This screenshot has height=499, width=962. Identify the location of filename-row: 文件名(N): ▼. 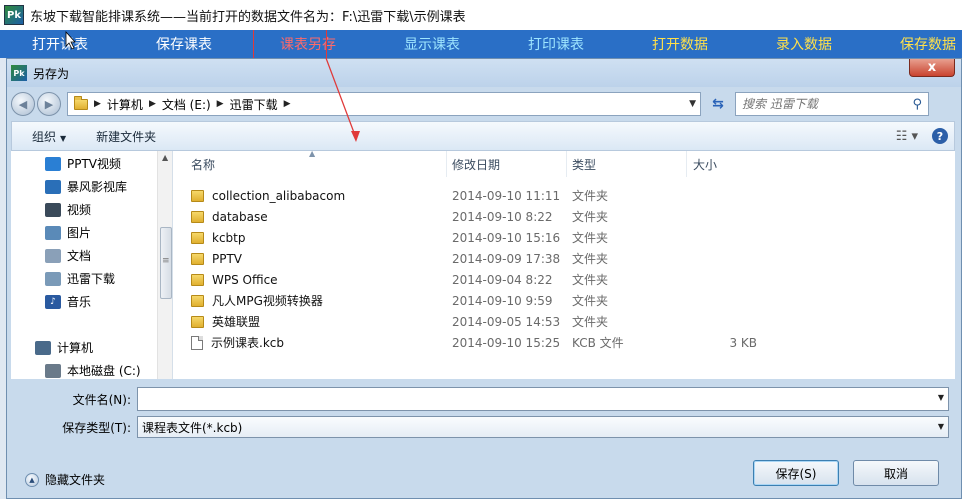
(480, 399).